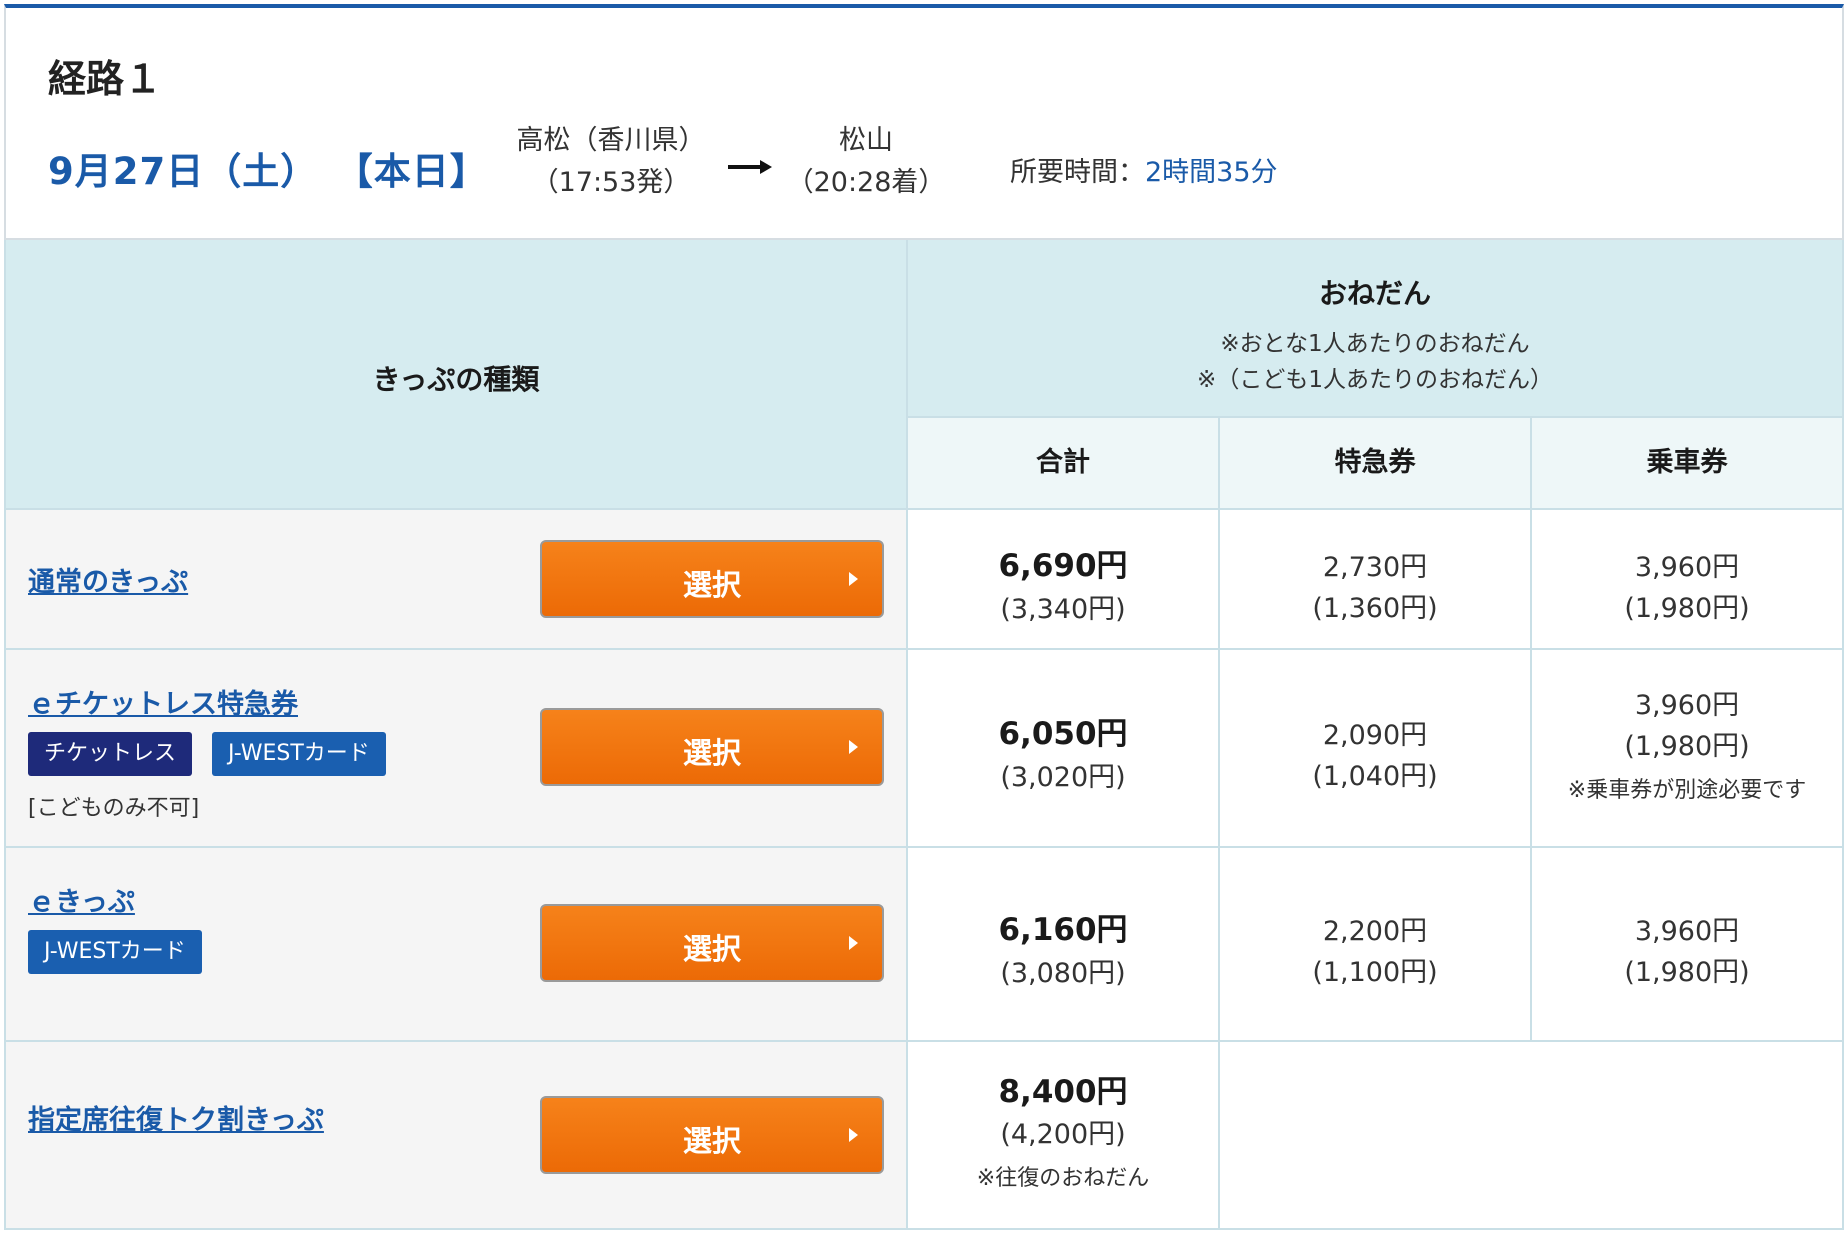 The height and width of the screenshot is (1236, 1848). What do you see at coordinates (1375, 931) in the screenshot?
I see `price-express: 2,200円` at bounding box center [1375, 931].